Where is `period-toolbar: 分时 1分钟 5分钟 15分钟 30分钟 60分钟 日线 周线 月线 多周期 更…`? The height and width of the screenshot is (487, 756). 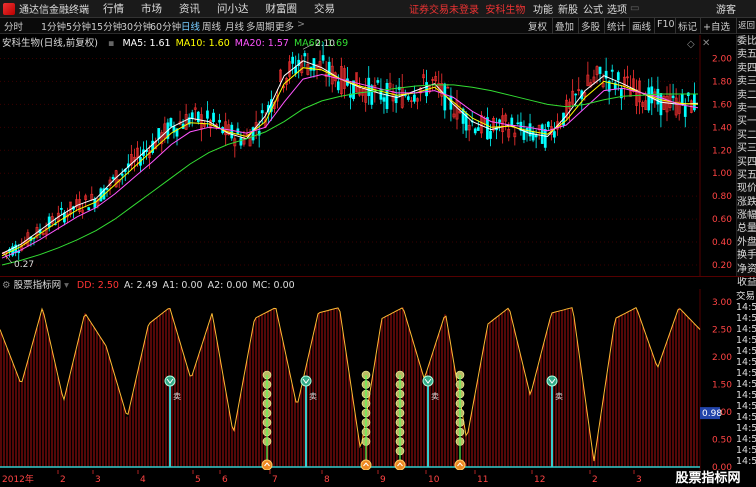
period-toolbar: 分时 1分钟 5分钟 15分钟 30分钟 60分钟 日线 周线 月线 多周期 更… is located at coordinates (378, 26).